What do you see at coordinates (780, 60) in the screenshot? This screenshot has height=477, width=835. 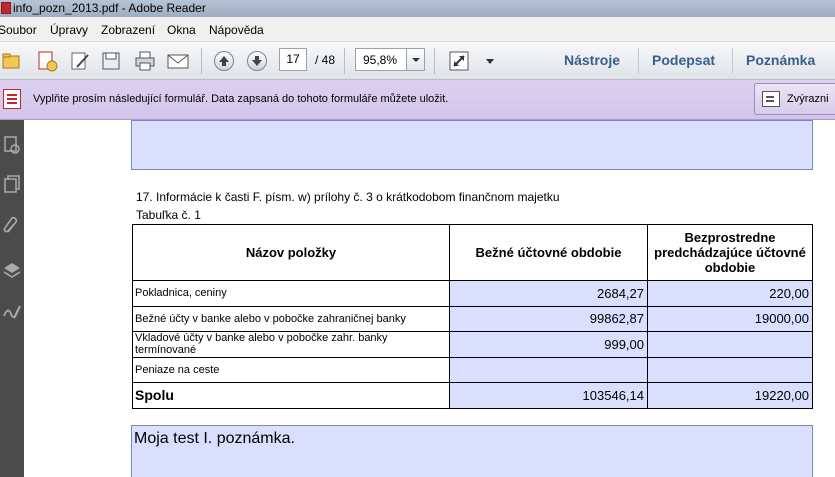 I see `comment-pane-button: Poznámka` at bounding box center [780, 60].